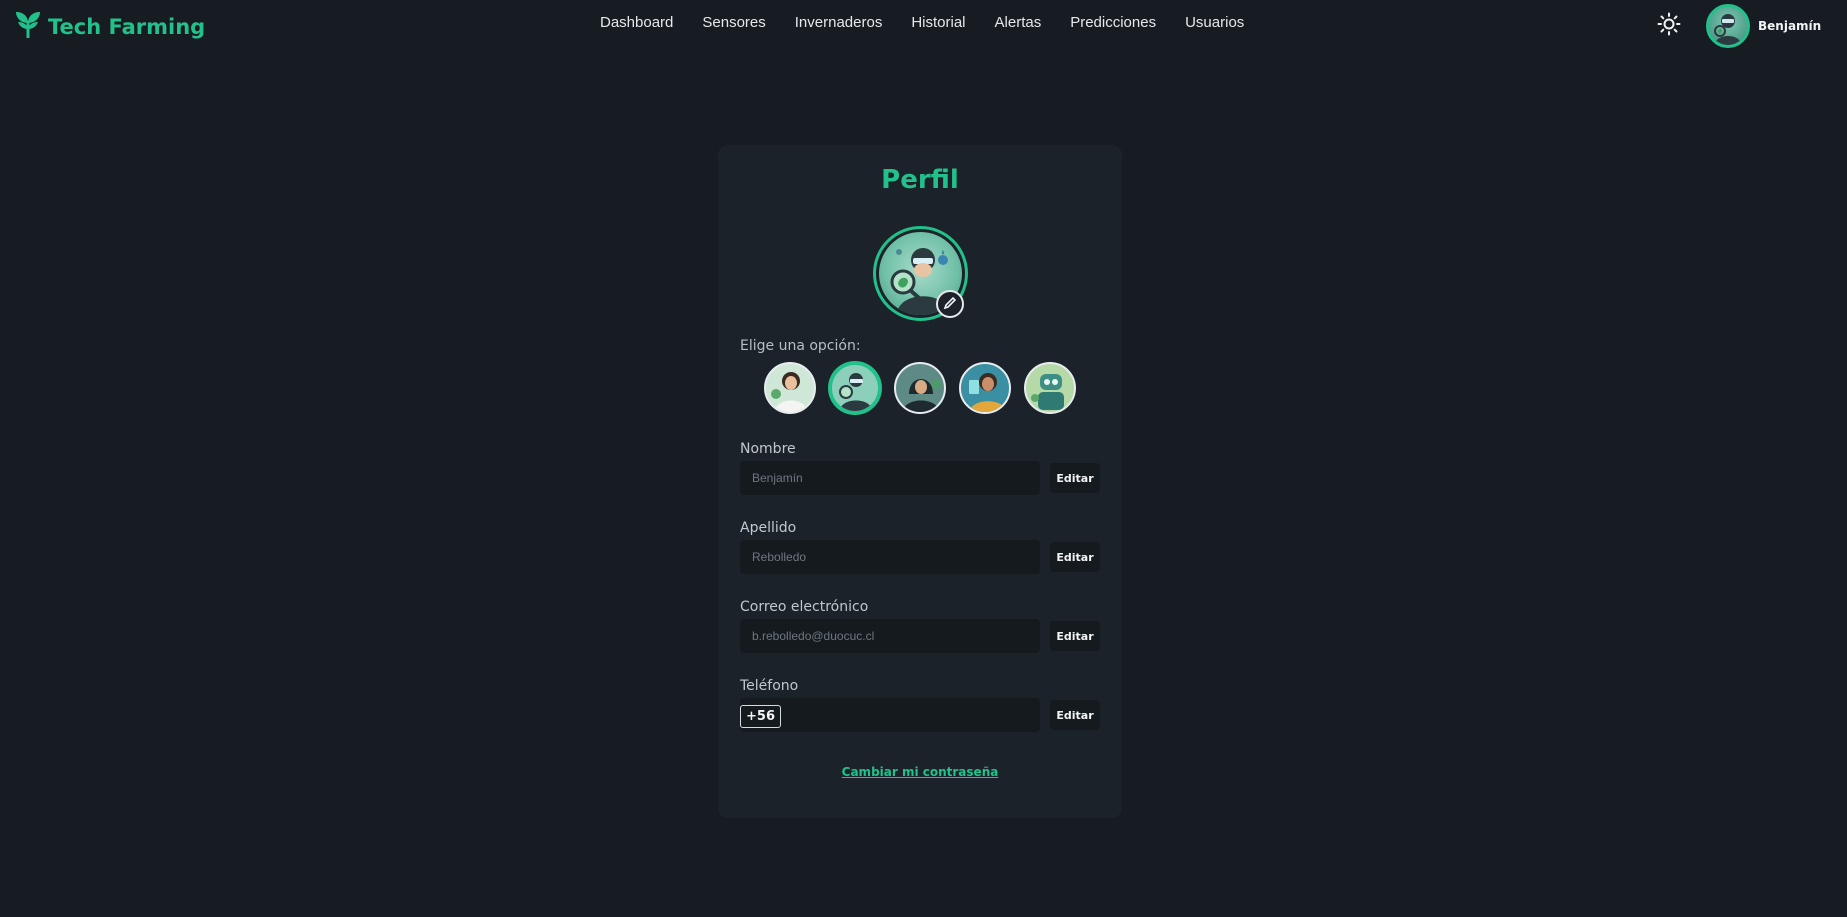 The height and width of the screenshot is (917, 1847). Describe the element at coordinates (769, 686) in the screenshot. I see `telefono-label: Teléfono` at that location.